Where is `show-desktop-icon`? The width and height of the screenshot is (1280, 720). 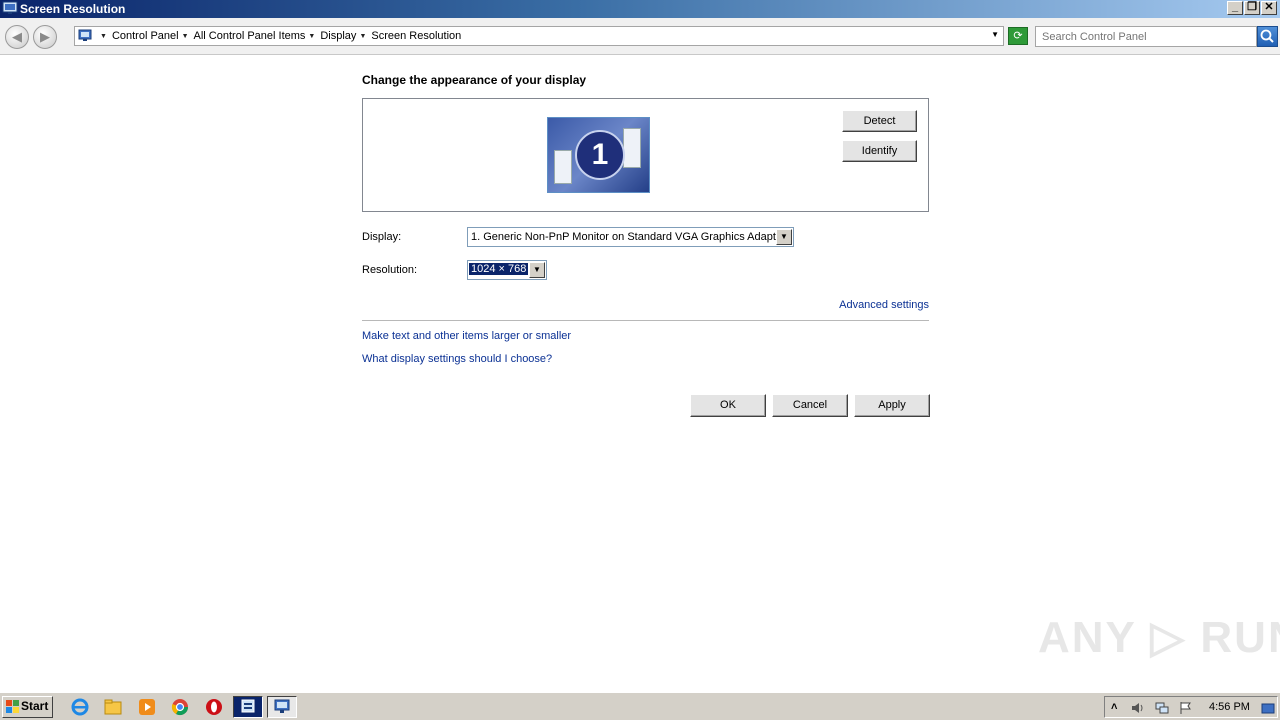
show-desktop-icon is located at coordinates (1268, 708).